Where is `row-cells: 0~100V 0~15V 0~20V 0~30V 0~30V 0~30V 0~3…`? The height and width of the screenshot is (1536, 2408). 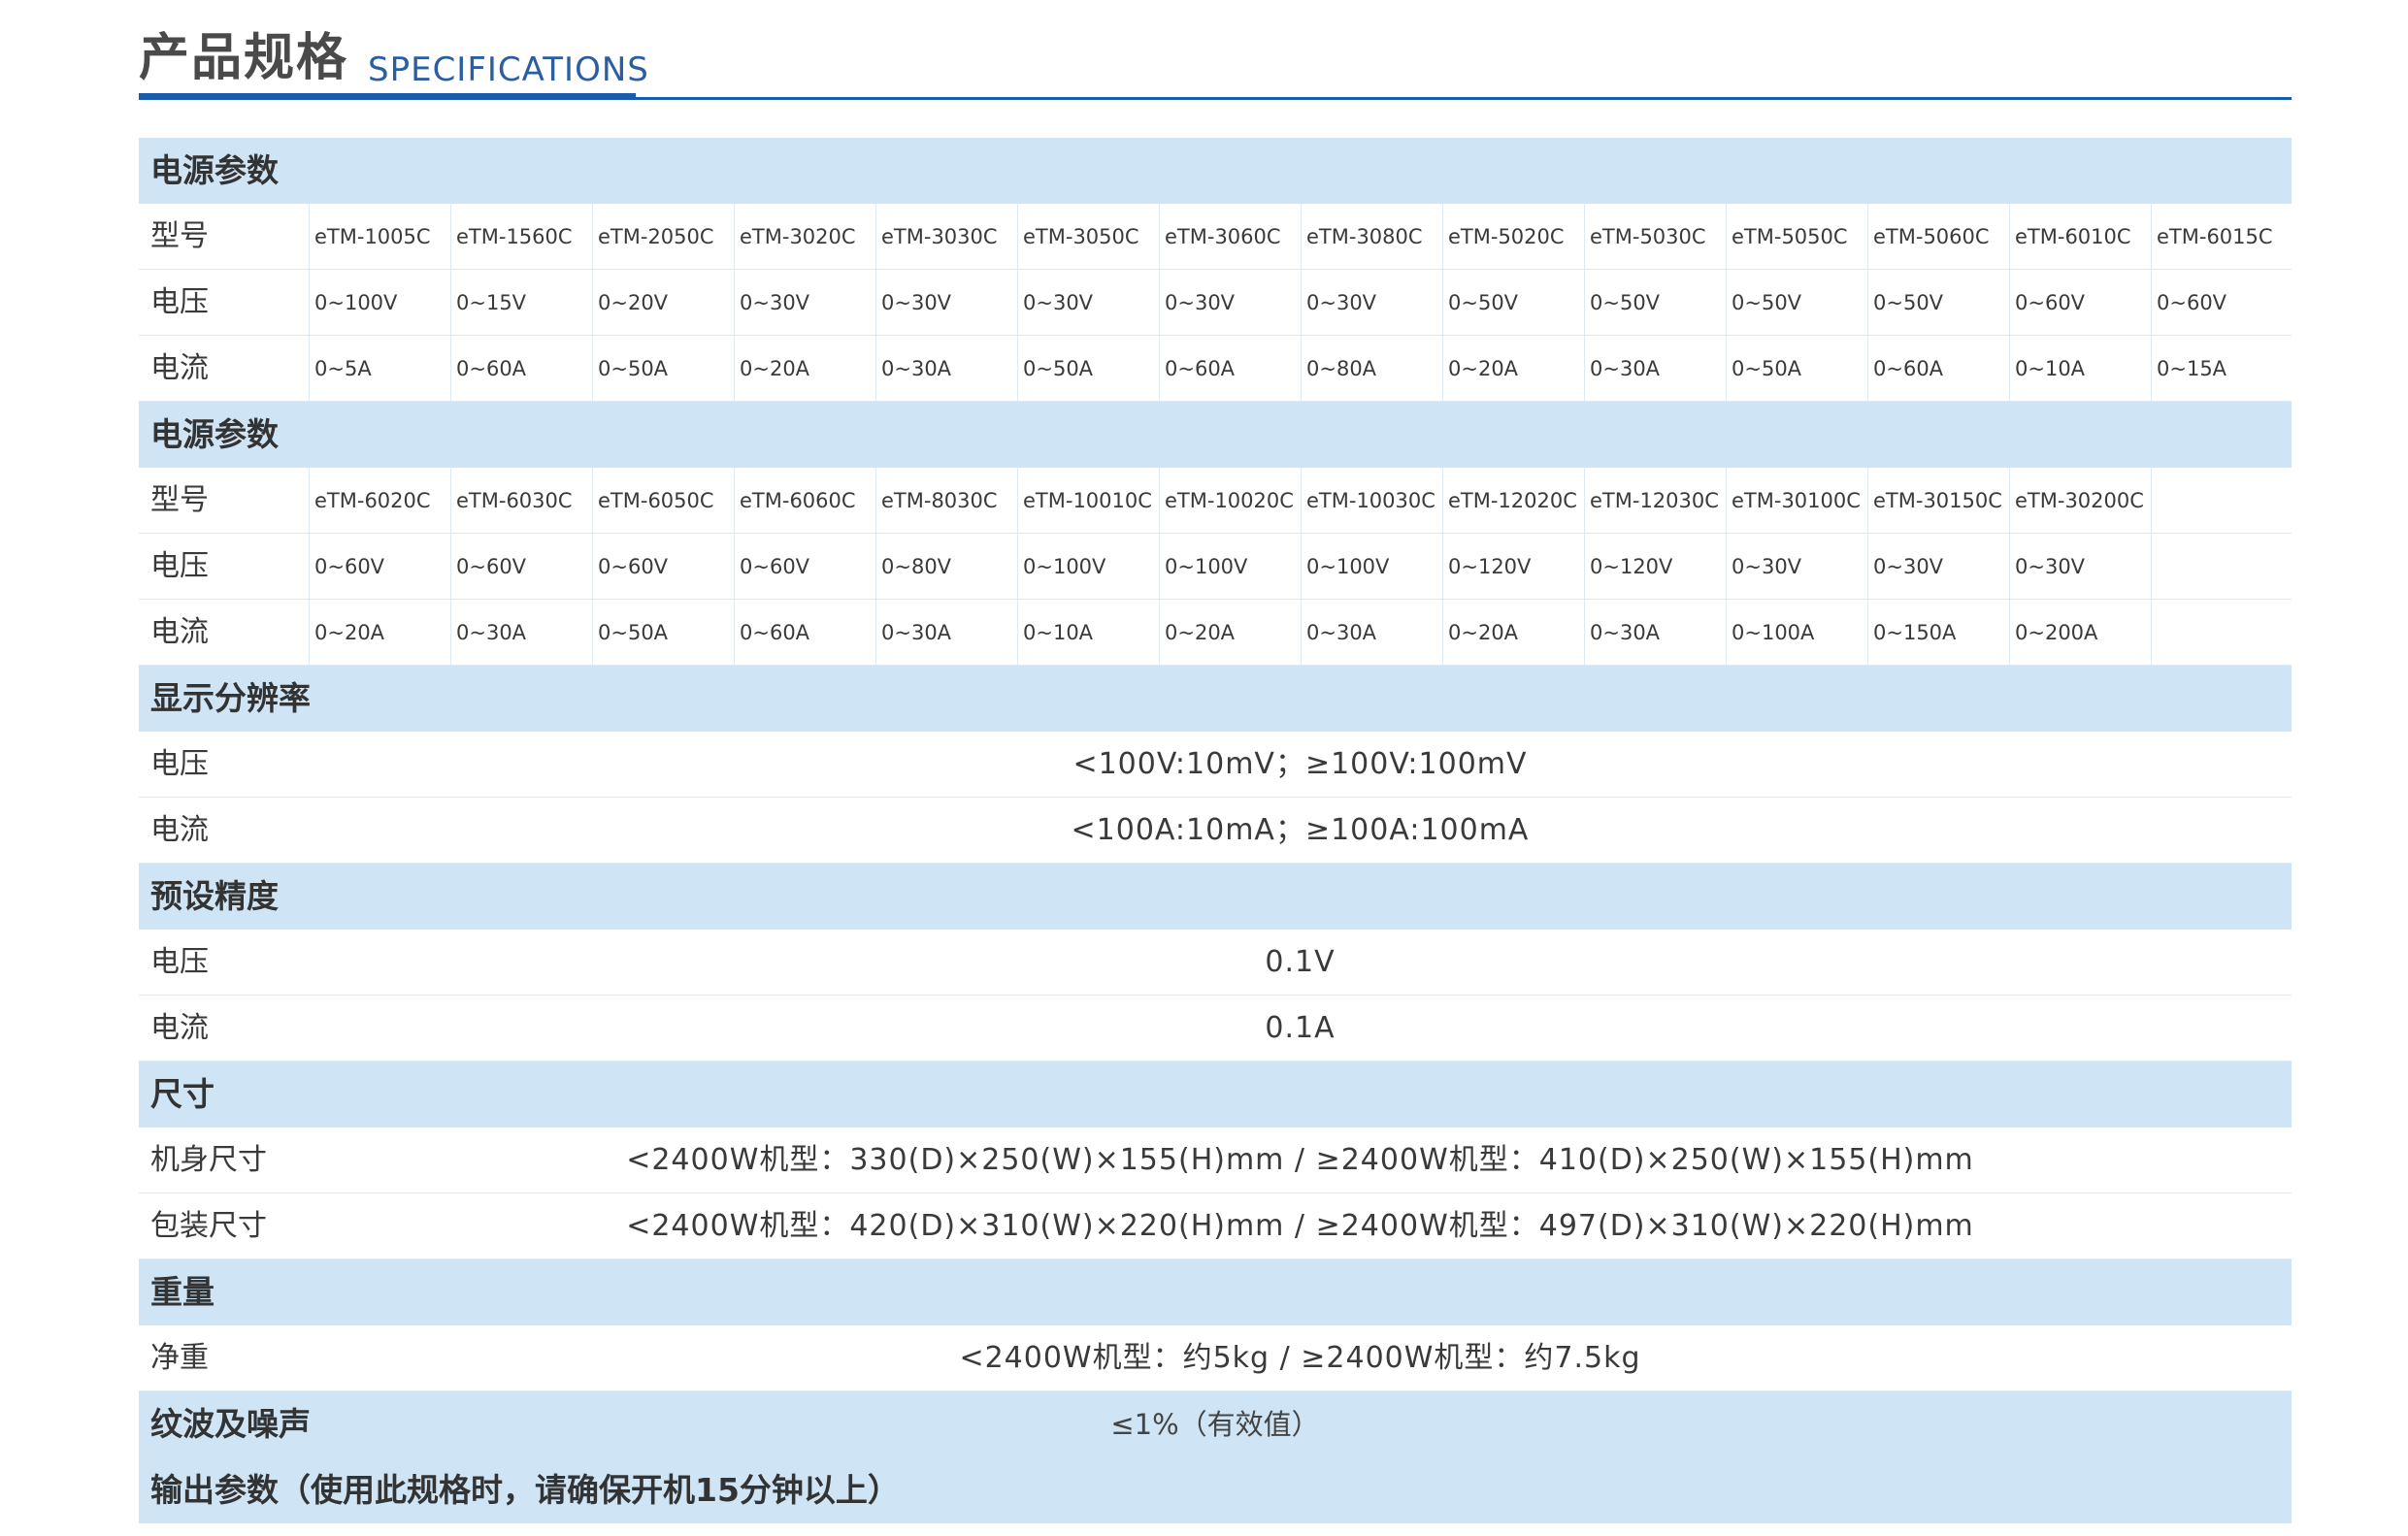
row-cells: 0~100V 0~15V 0~20V 0~30V 0~30V 0~30V 0~3… is located at coordinates (1300, 302).